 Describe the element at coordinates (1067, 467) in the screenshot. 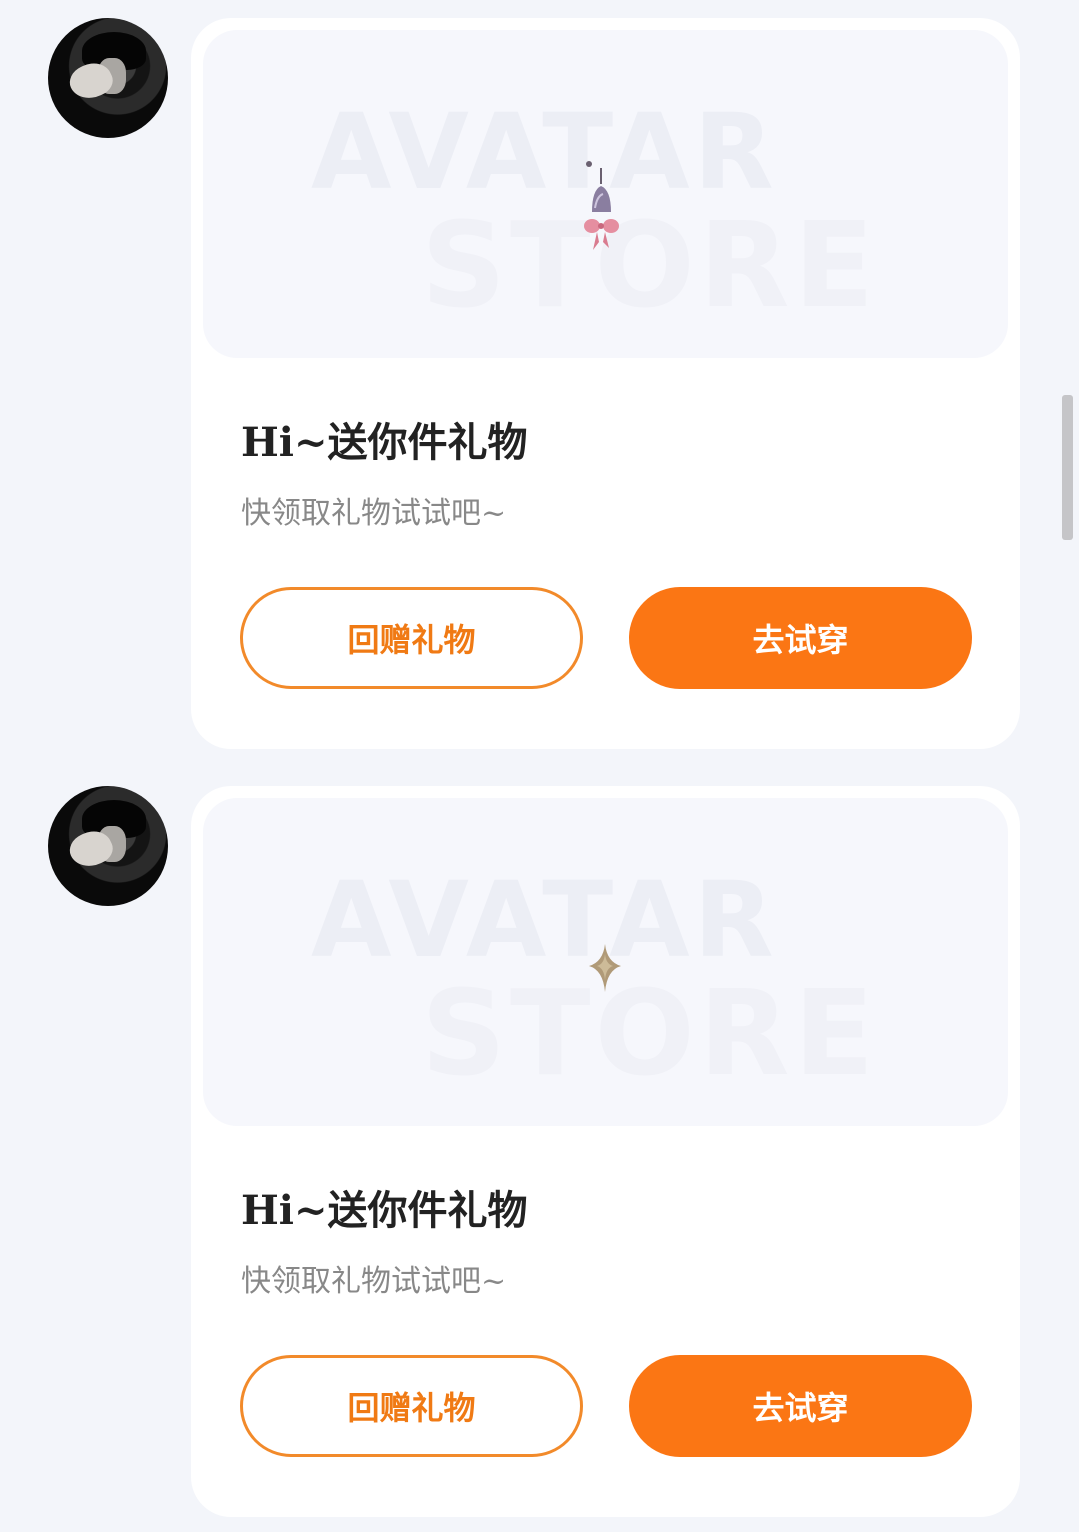

I see `scrollbar` at that location.